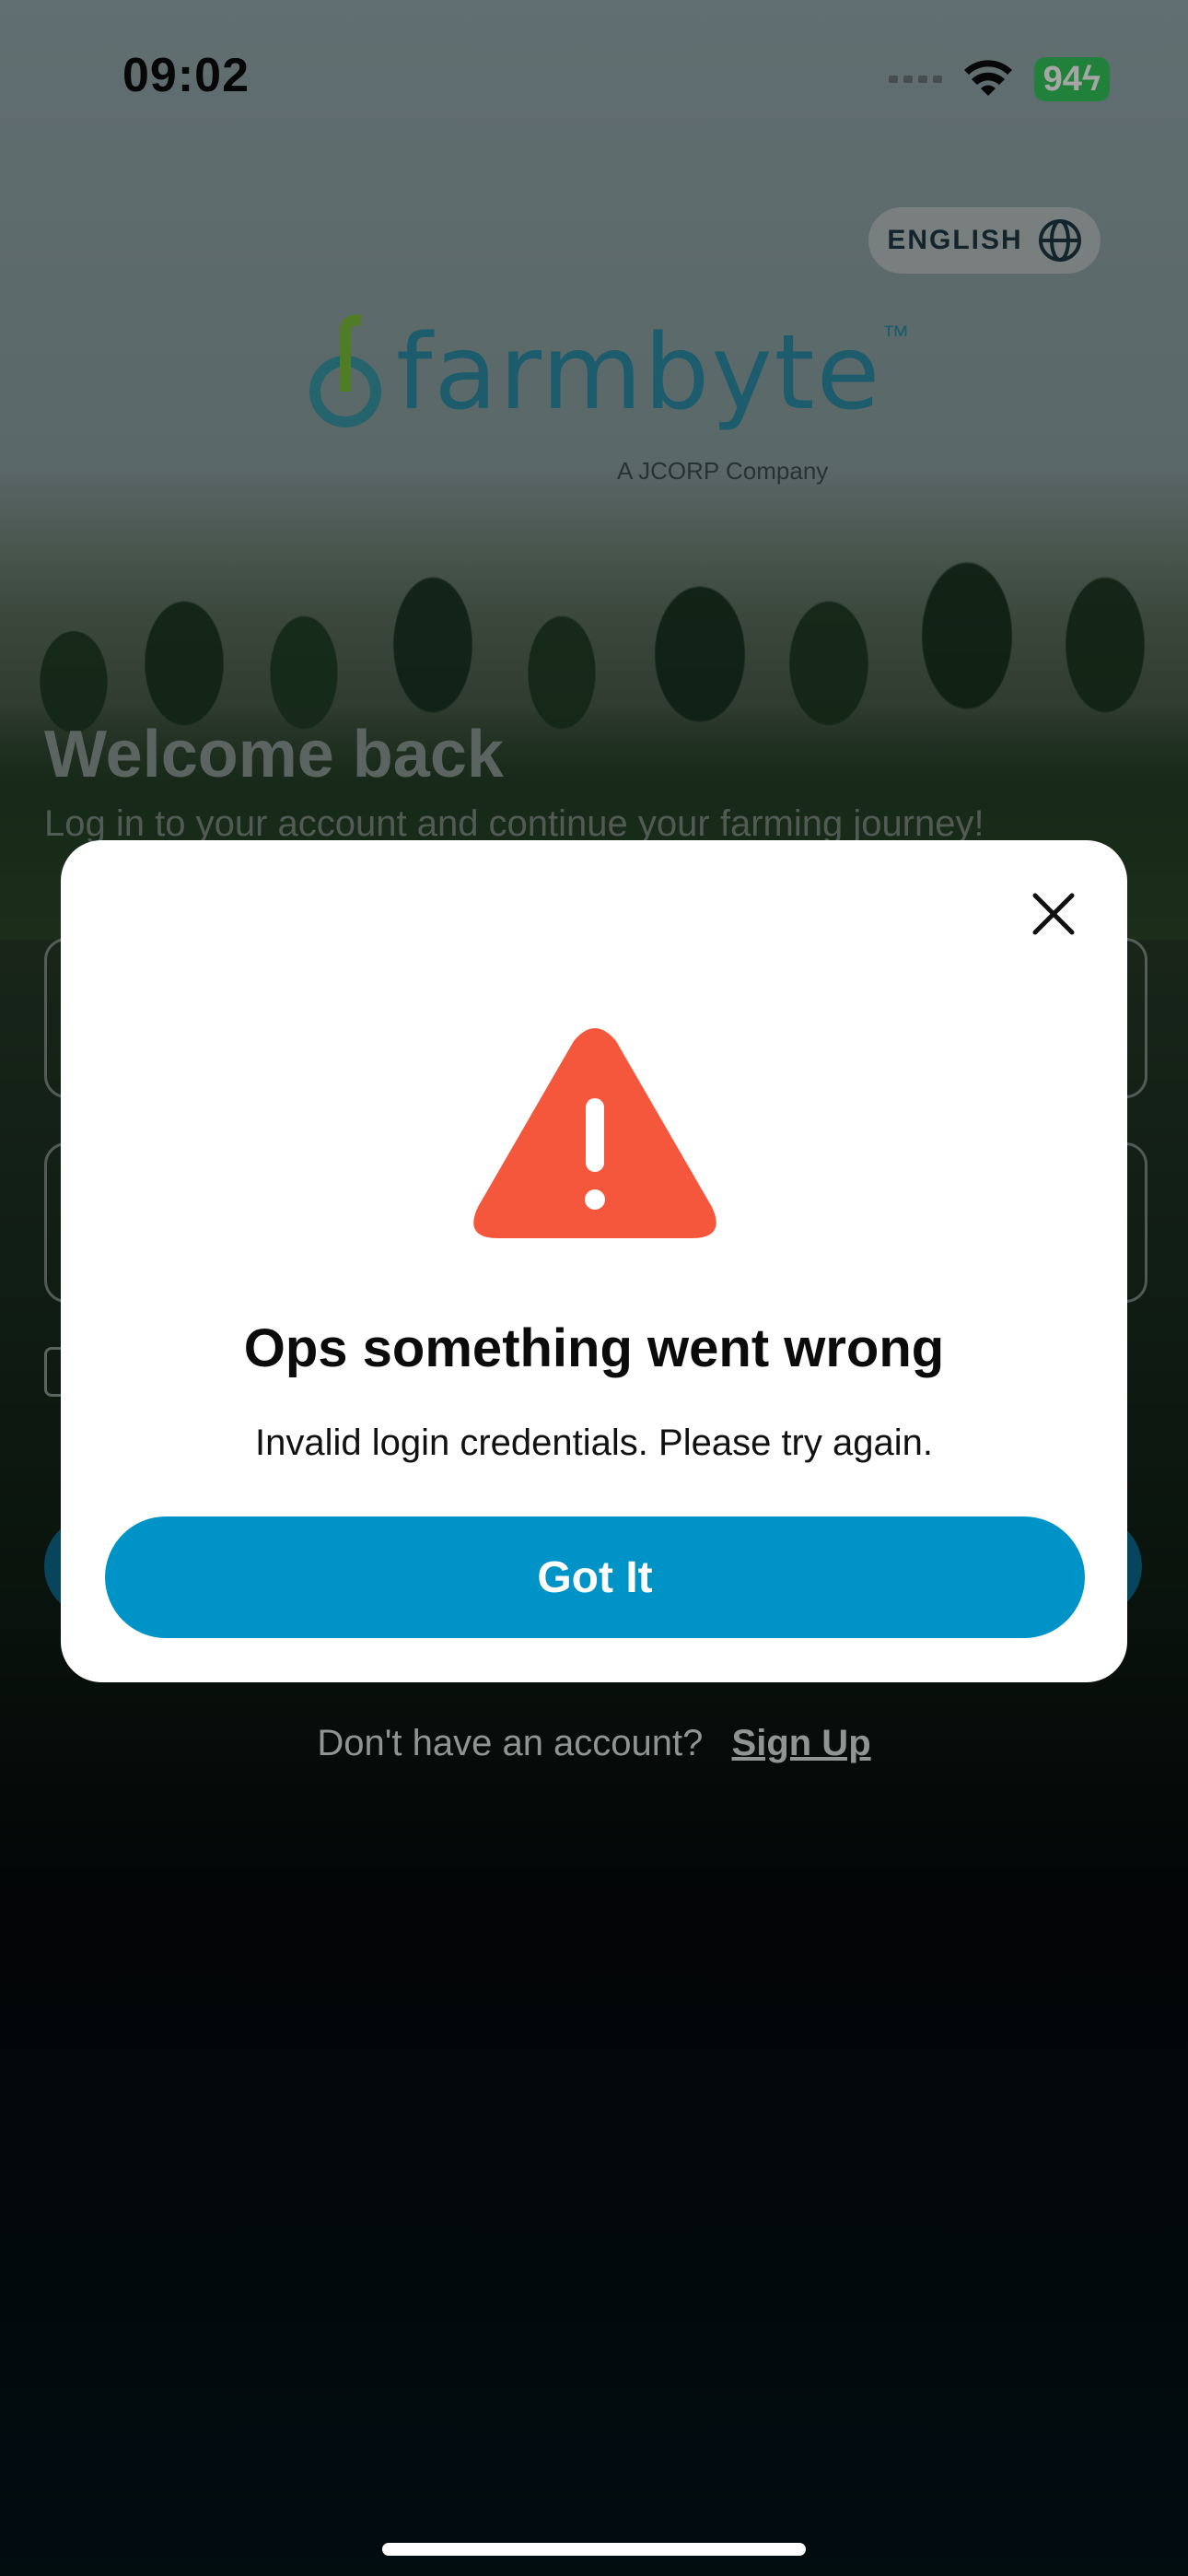  I want to click on signup-prompt: Don't have an account?, so click(510, 1743).